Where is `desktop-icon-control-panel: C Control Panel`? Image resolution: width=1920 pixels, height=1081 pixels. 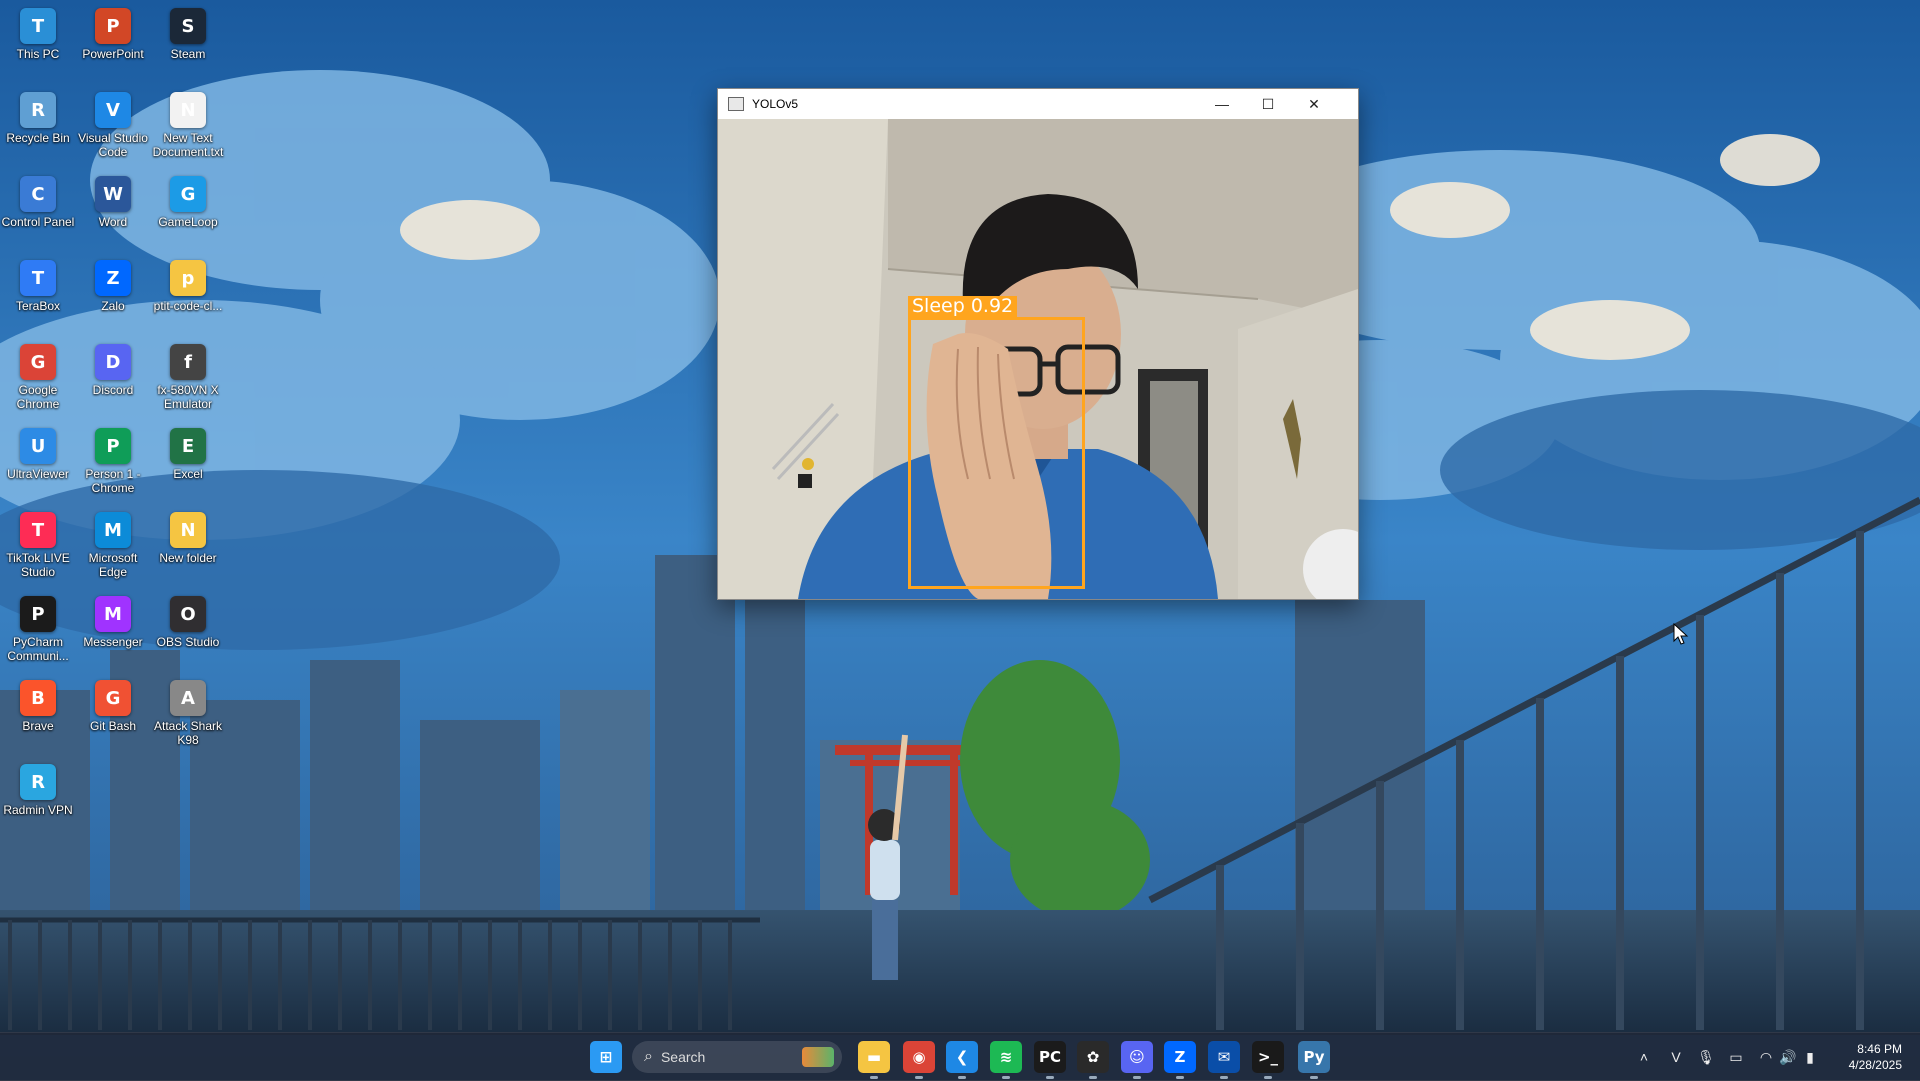 desktop-icon-control-panel: C Control Panel is located at coordinates (38, 212).